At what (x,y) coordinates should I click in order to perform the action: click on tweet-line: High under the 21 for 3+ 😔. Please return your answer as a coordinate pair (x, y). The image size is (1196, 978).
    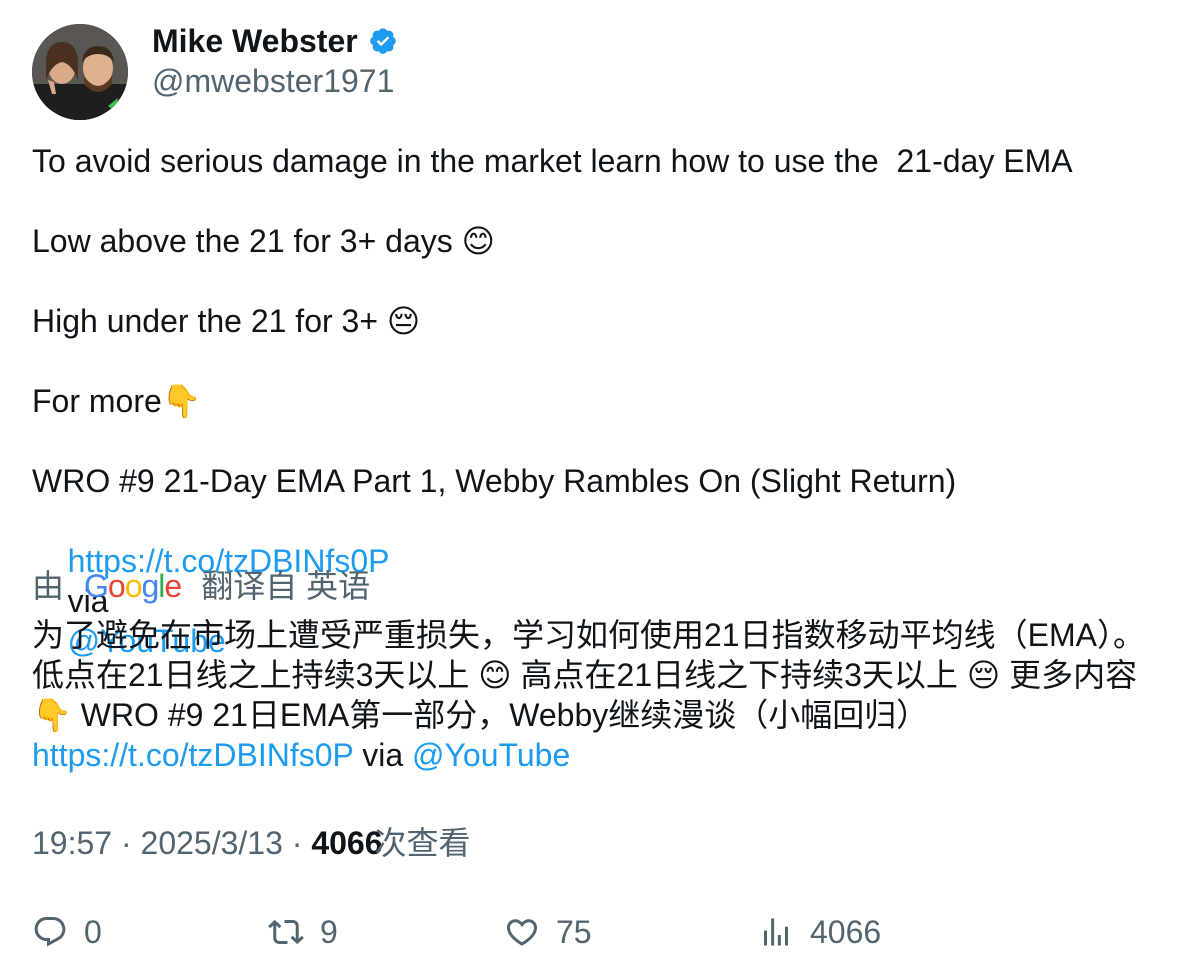
    Looking at the image, I should click on (226, 321).